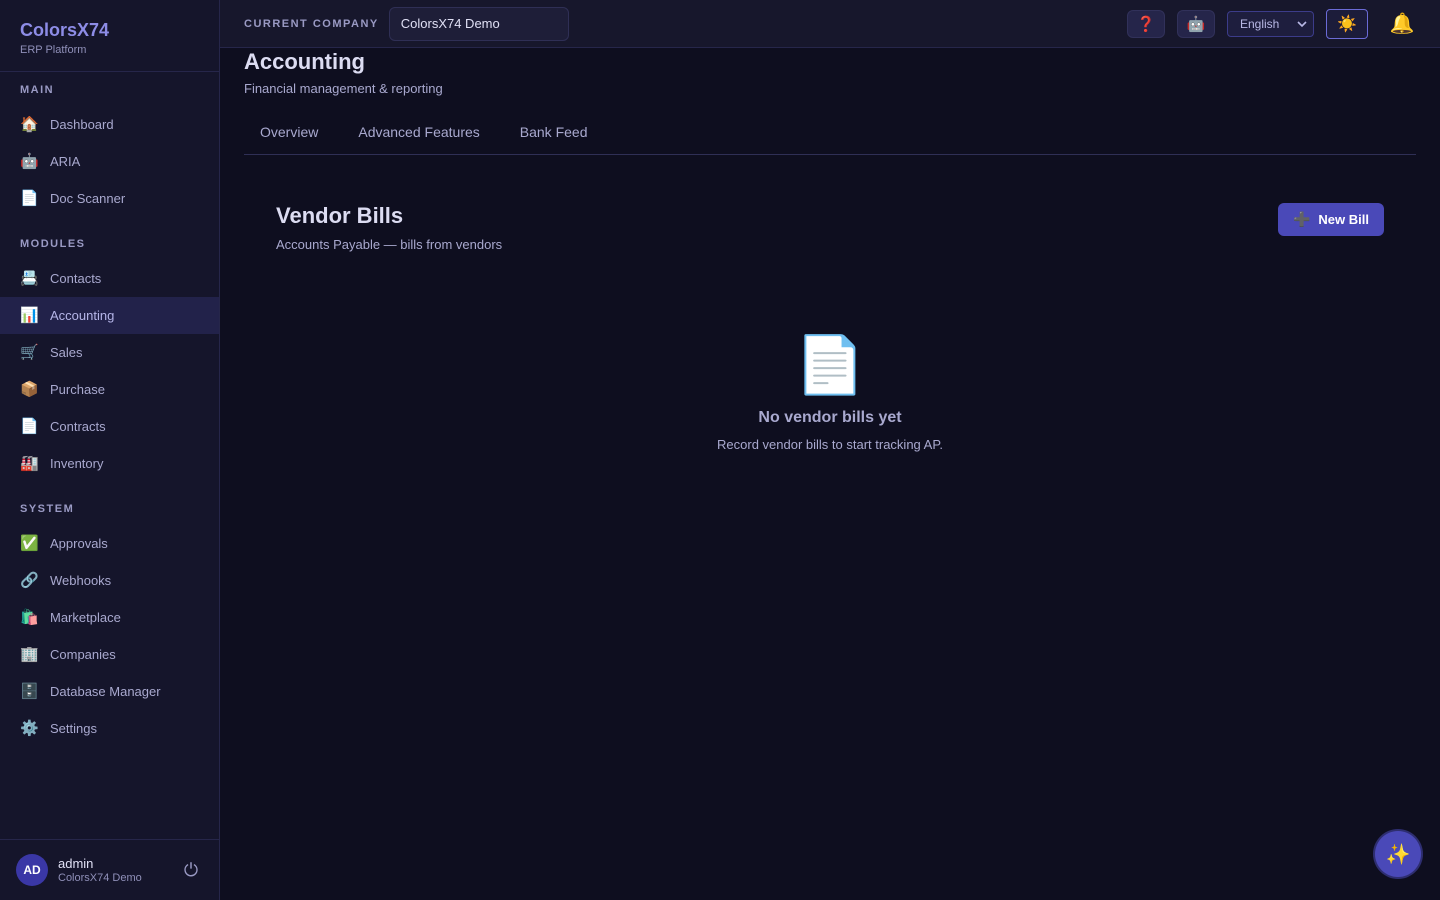 This screenshot has width=1440, height=900. I want to click on sidebar-item-label: Sales, so click(66, 352).